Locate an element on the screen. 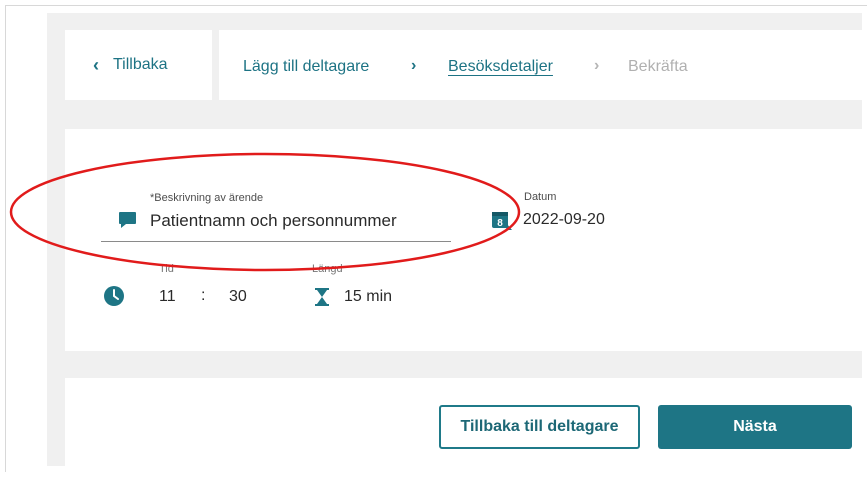 The width and height of the screenshot is (867, 484). calendar-icon: 8 is located at coordinates (502, 222).